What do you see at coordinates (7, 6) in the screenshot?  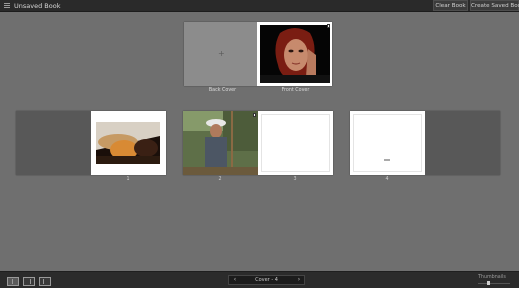 I see `menu-icon` at bounding box center [7, 6].